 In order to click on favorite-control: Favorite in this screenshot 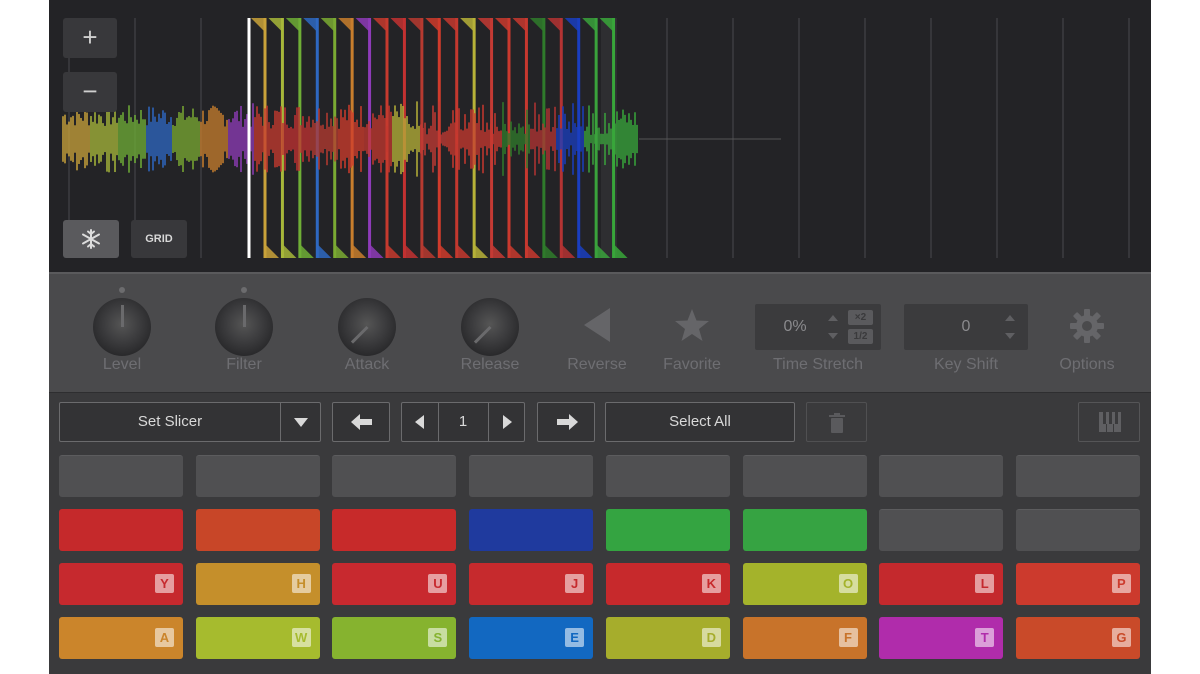, I will do `click(692, 333)`.